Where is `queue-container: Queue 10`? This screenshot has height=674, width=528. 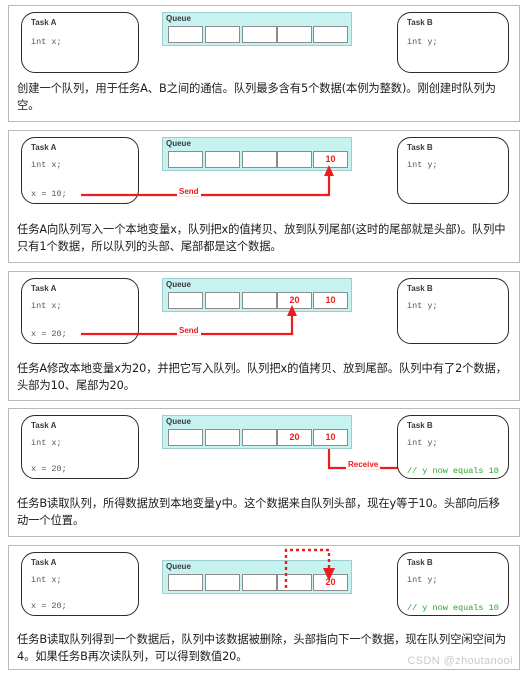 queue-container: Queue 10 is located at coordinates (257, 154).